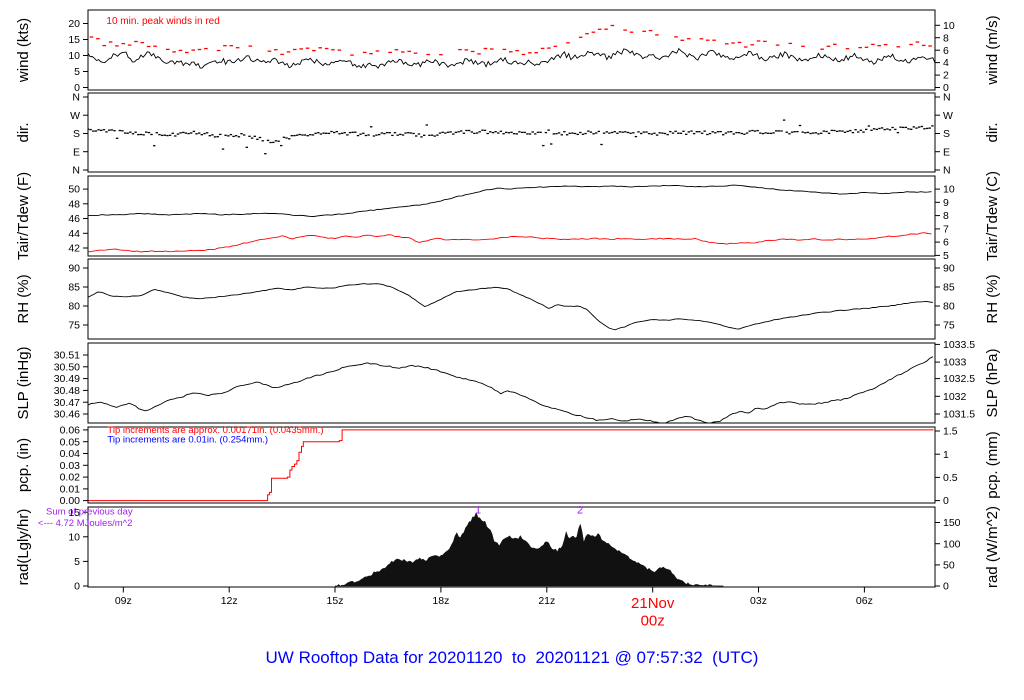  I want to click on y-tick-label-left: 80, so click(74, 307).